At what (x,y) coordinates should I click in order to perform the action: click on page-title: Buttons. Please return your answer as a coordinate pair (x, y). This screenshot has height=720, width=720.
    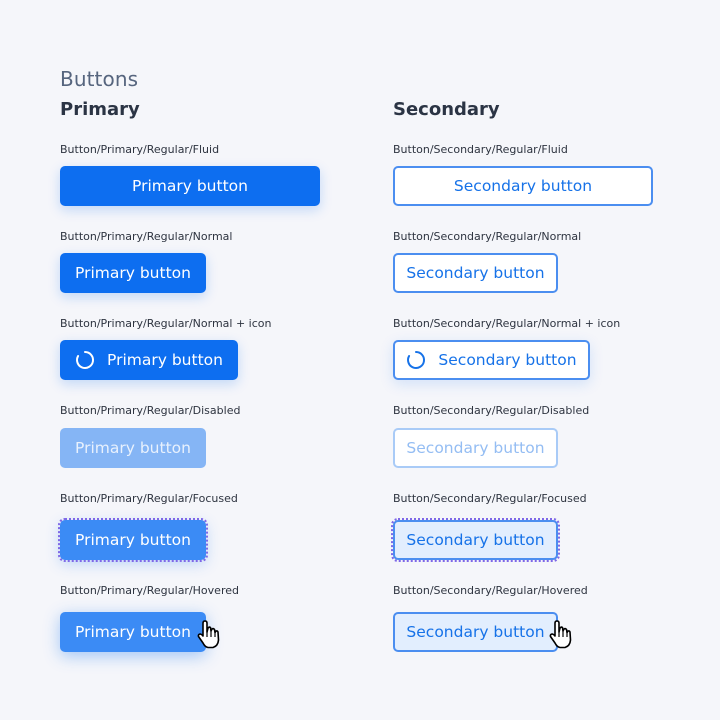
    Looking at the image, I should click on (99, 79).